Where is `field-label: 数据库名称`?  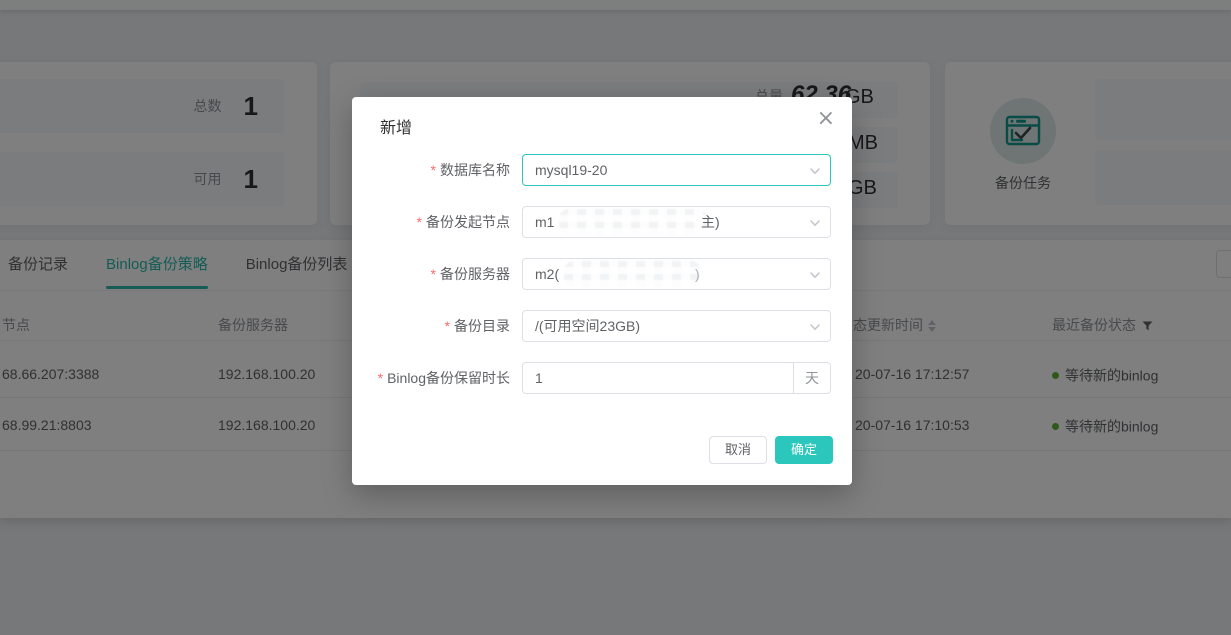 field-label: 数据库名称 is located at coordinates (475, 170).